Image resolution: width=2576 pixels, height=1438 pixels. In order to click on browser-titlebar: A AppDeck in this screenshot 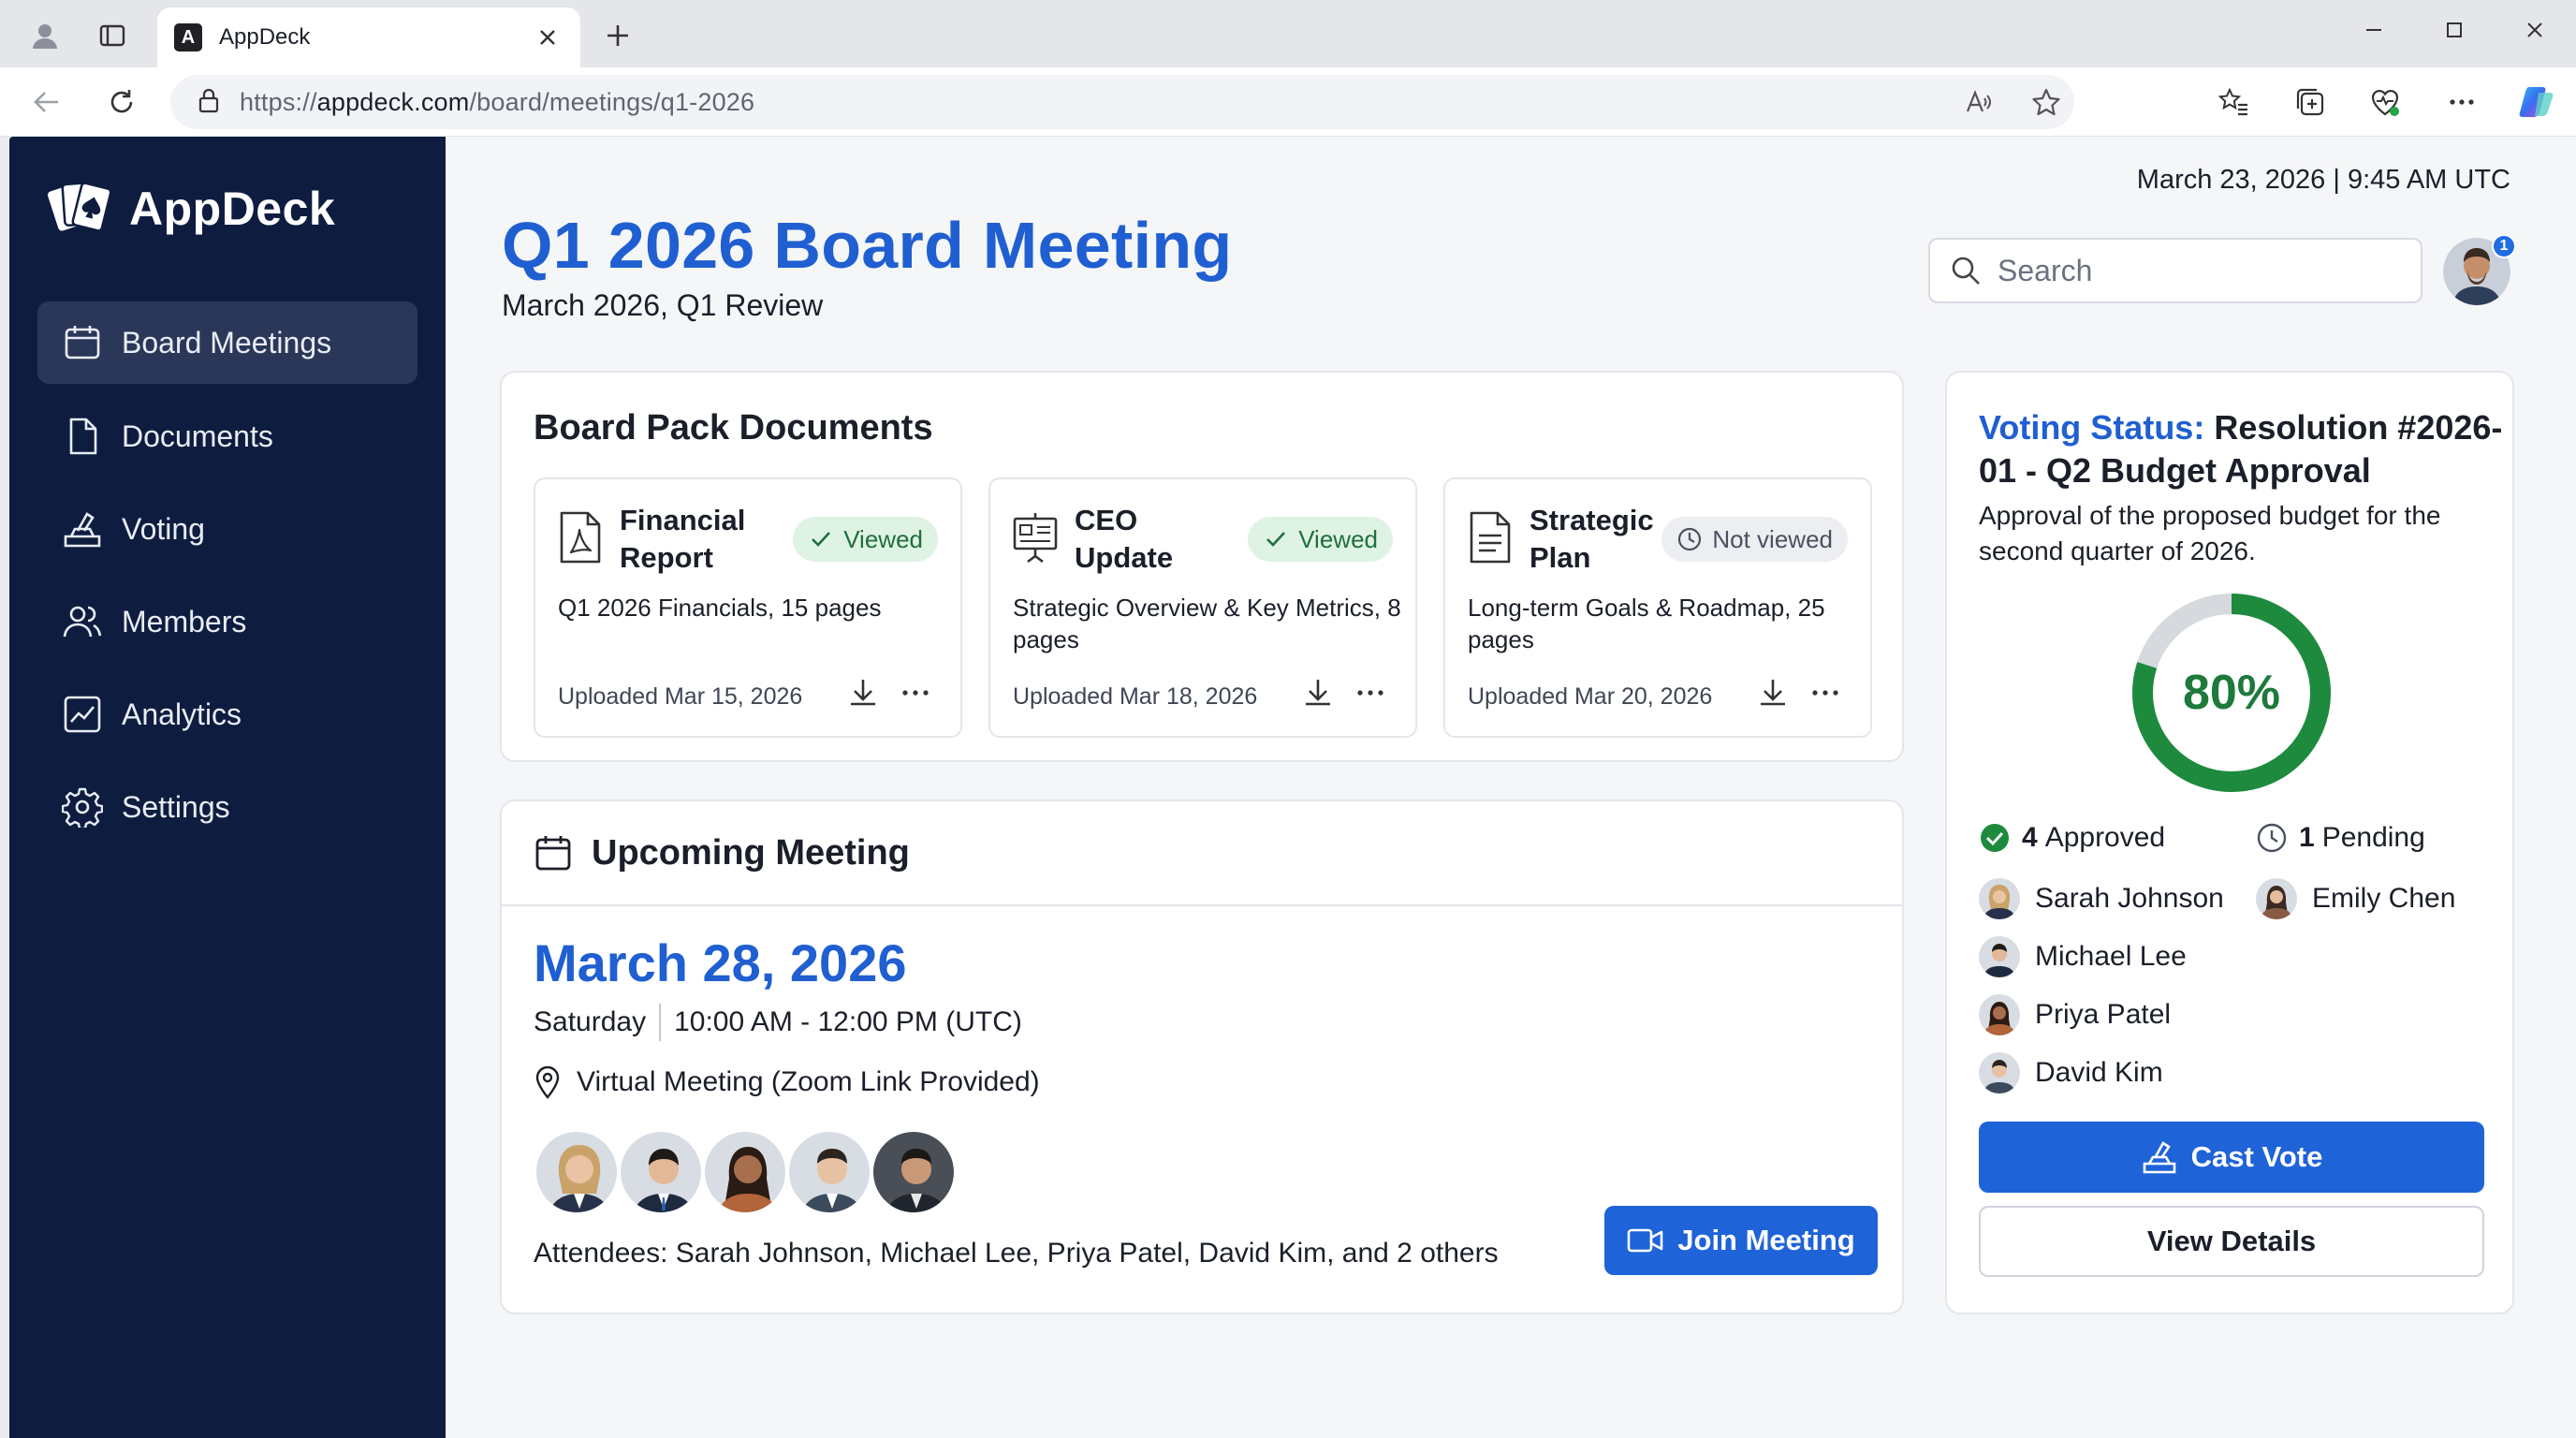, I will do `click(1288, 33)`.